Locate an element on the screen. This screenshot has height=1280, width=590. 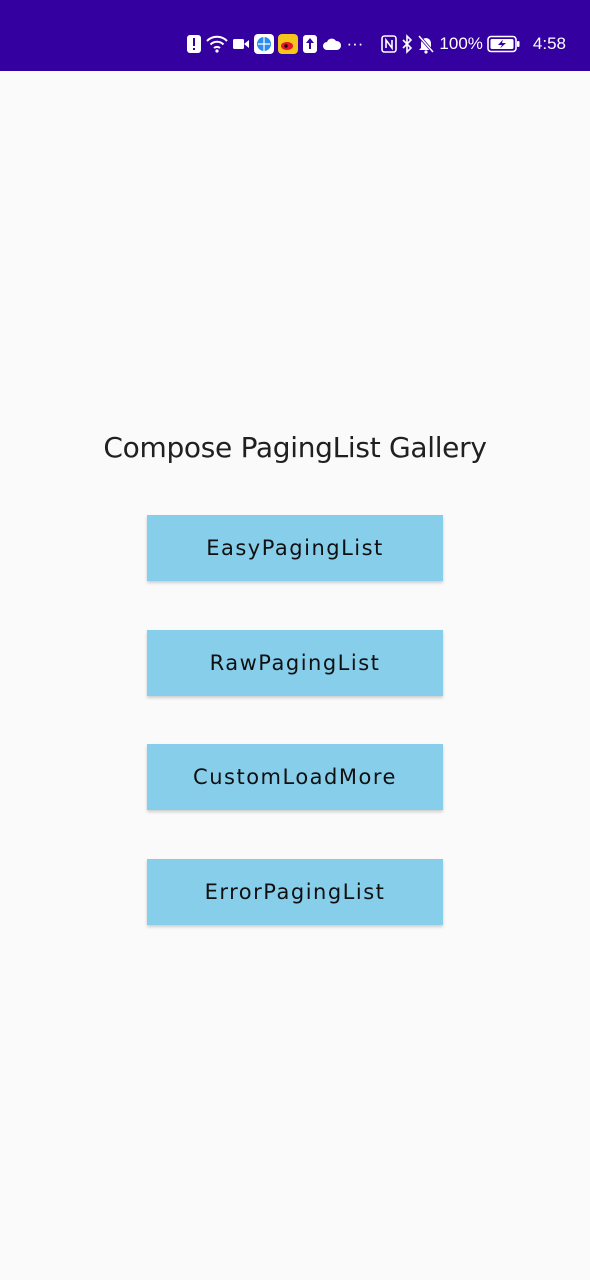
browser-icon is located at coordinates (264, 44).